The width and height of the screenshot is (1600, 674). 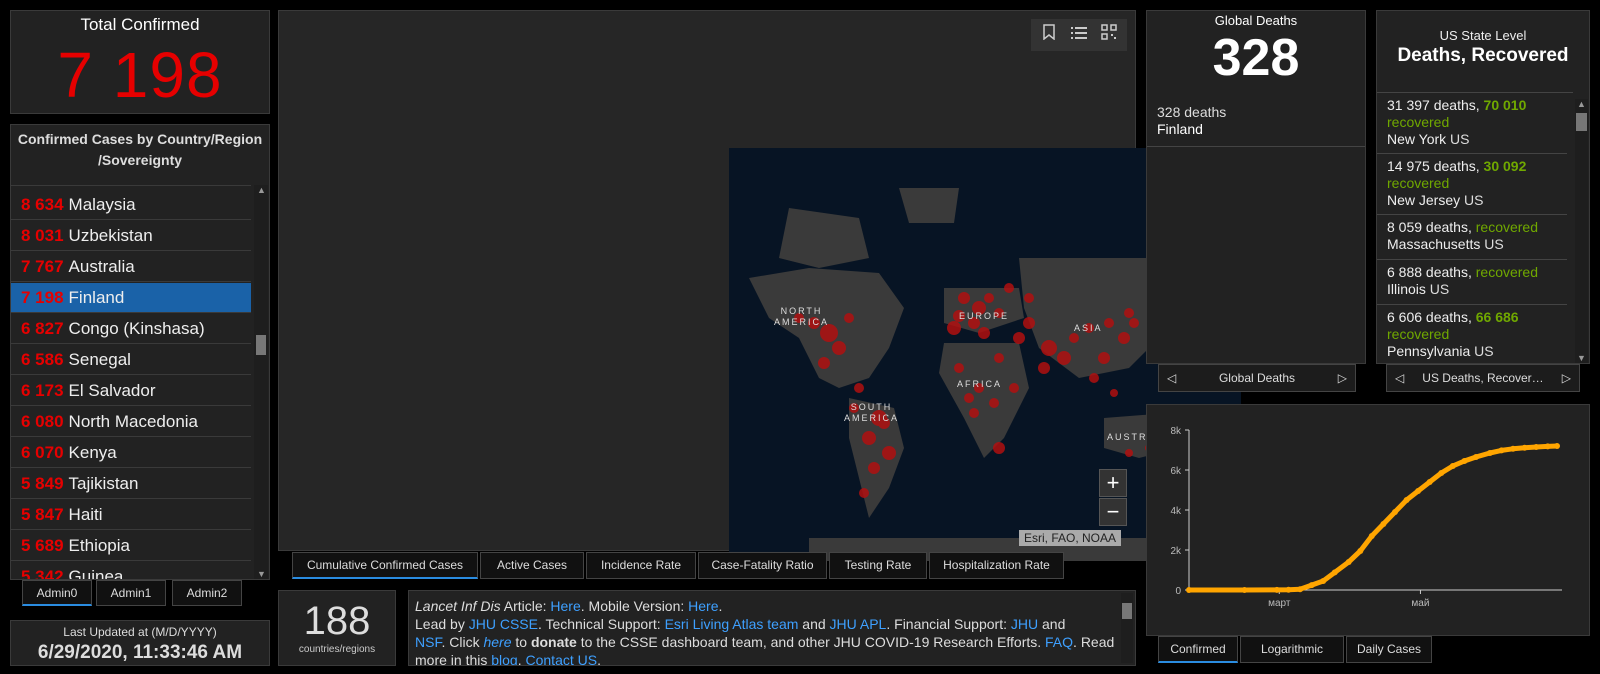 What do you see at coordinates (703, 606) in the screenshot?
I see `mobile-version-link: Here` at bounding box center [703, 606].